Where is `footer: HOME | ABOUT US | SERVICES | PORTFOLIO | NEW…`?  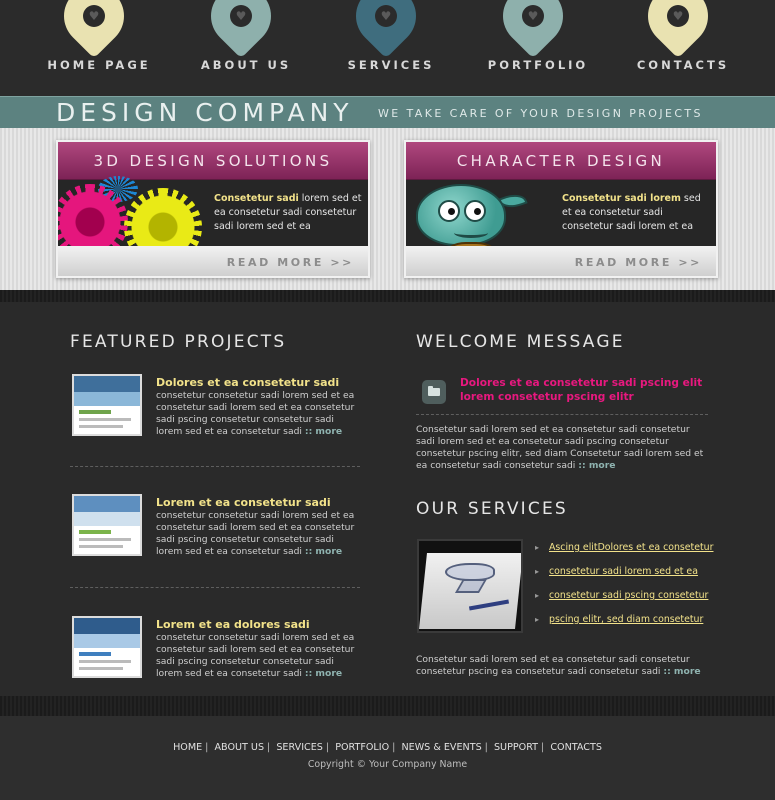 footer: HOME | ABOUT US | SERVICES | PORTFOLIO | NEW… is located at coordinates (387, 758).